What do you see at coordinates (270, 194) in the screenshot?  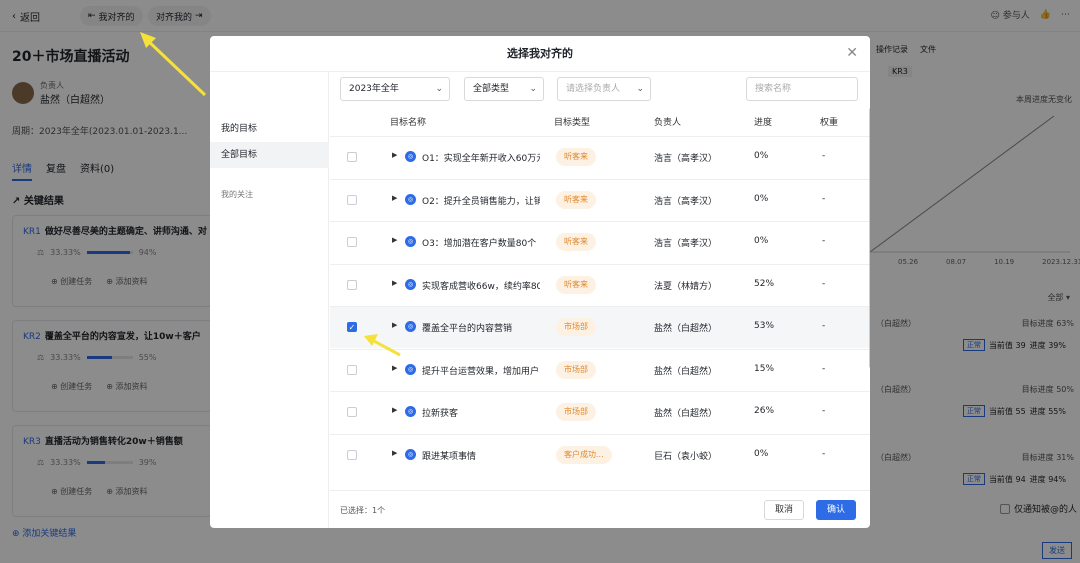 I see `annotation-arrows` at bounding box center [270, 194].